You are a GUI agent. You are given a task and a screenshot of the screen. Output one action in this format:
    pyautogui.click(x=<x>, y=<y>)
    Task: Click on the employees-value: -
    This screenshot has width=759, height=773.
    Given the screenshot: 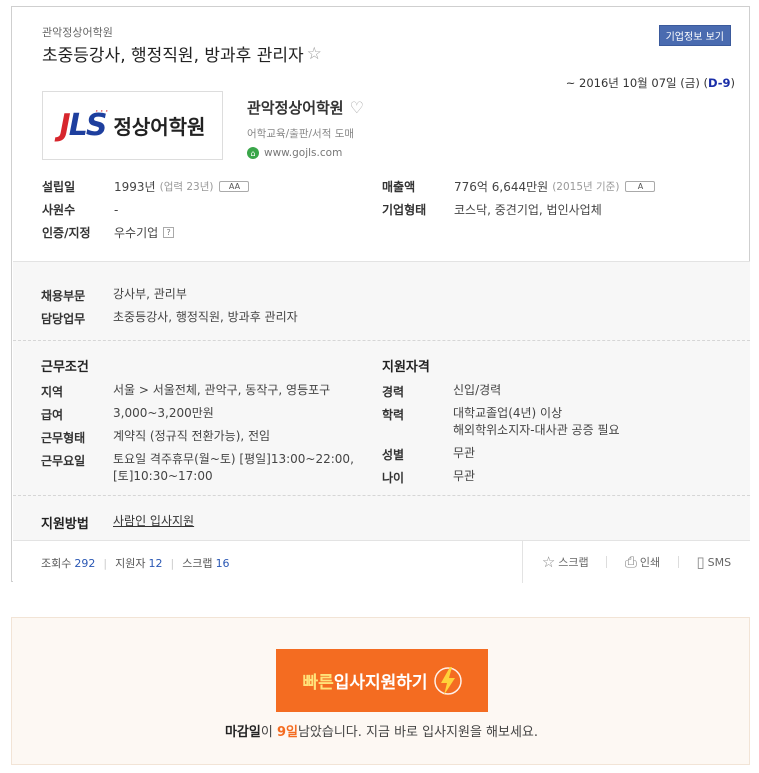 What is the action you would take?
    pyautogui.click(x=116, y=209)
    